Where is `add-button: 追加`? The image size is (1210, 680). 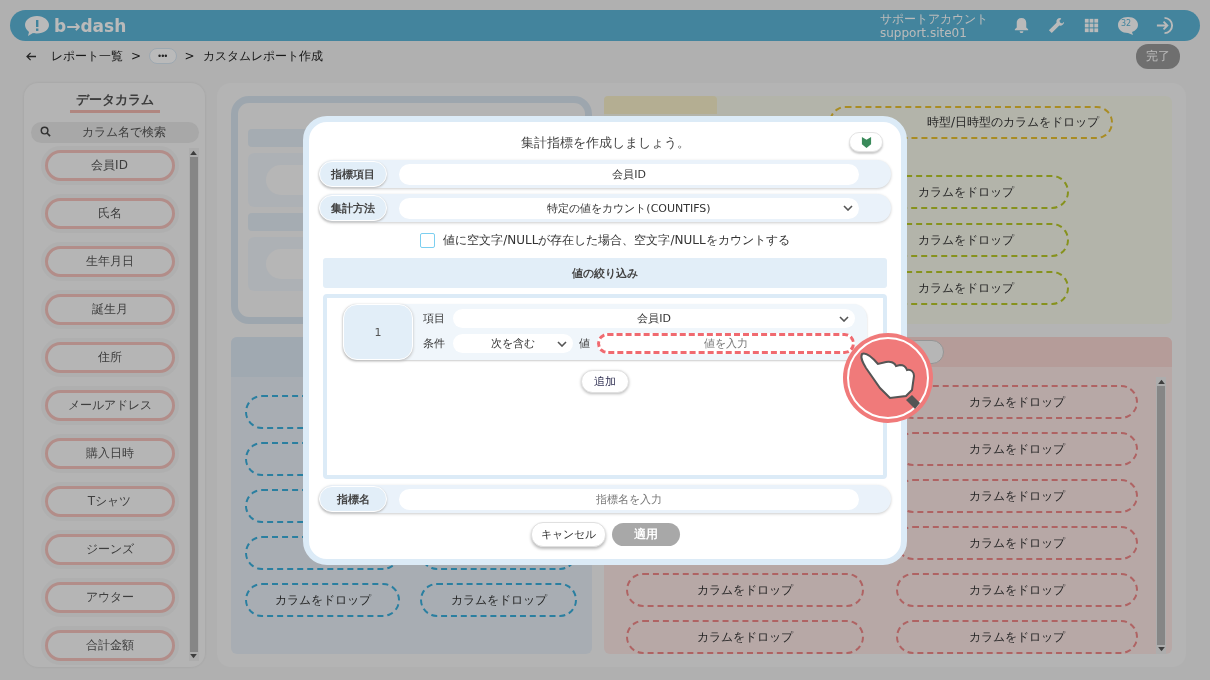
add-button: 追加 is located at coordinates (605, 381).